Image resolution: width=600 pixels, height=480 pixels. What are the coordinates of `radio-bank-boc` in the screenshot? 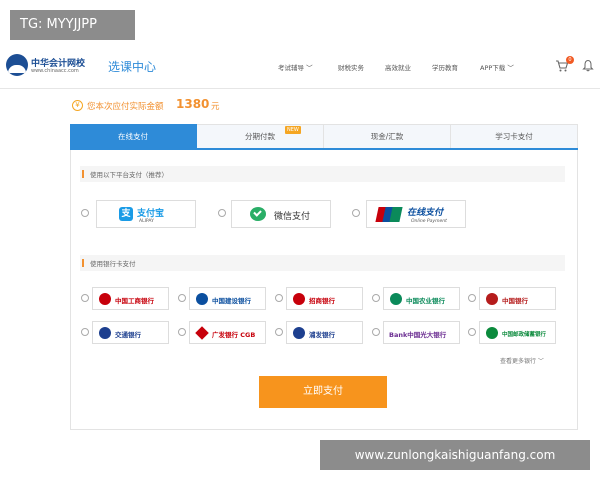 It's located at (472, 298).